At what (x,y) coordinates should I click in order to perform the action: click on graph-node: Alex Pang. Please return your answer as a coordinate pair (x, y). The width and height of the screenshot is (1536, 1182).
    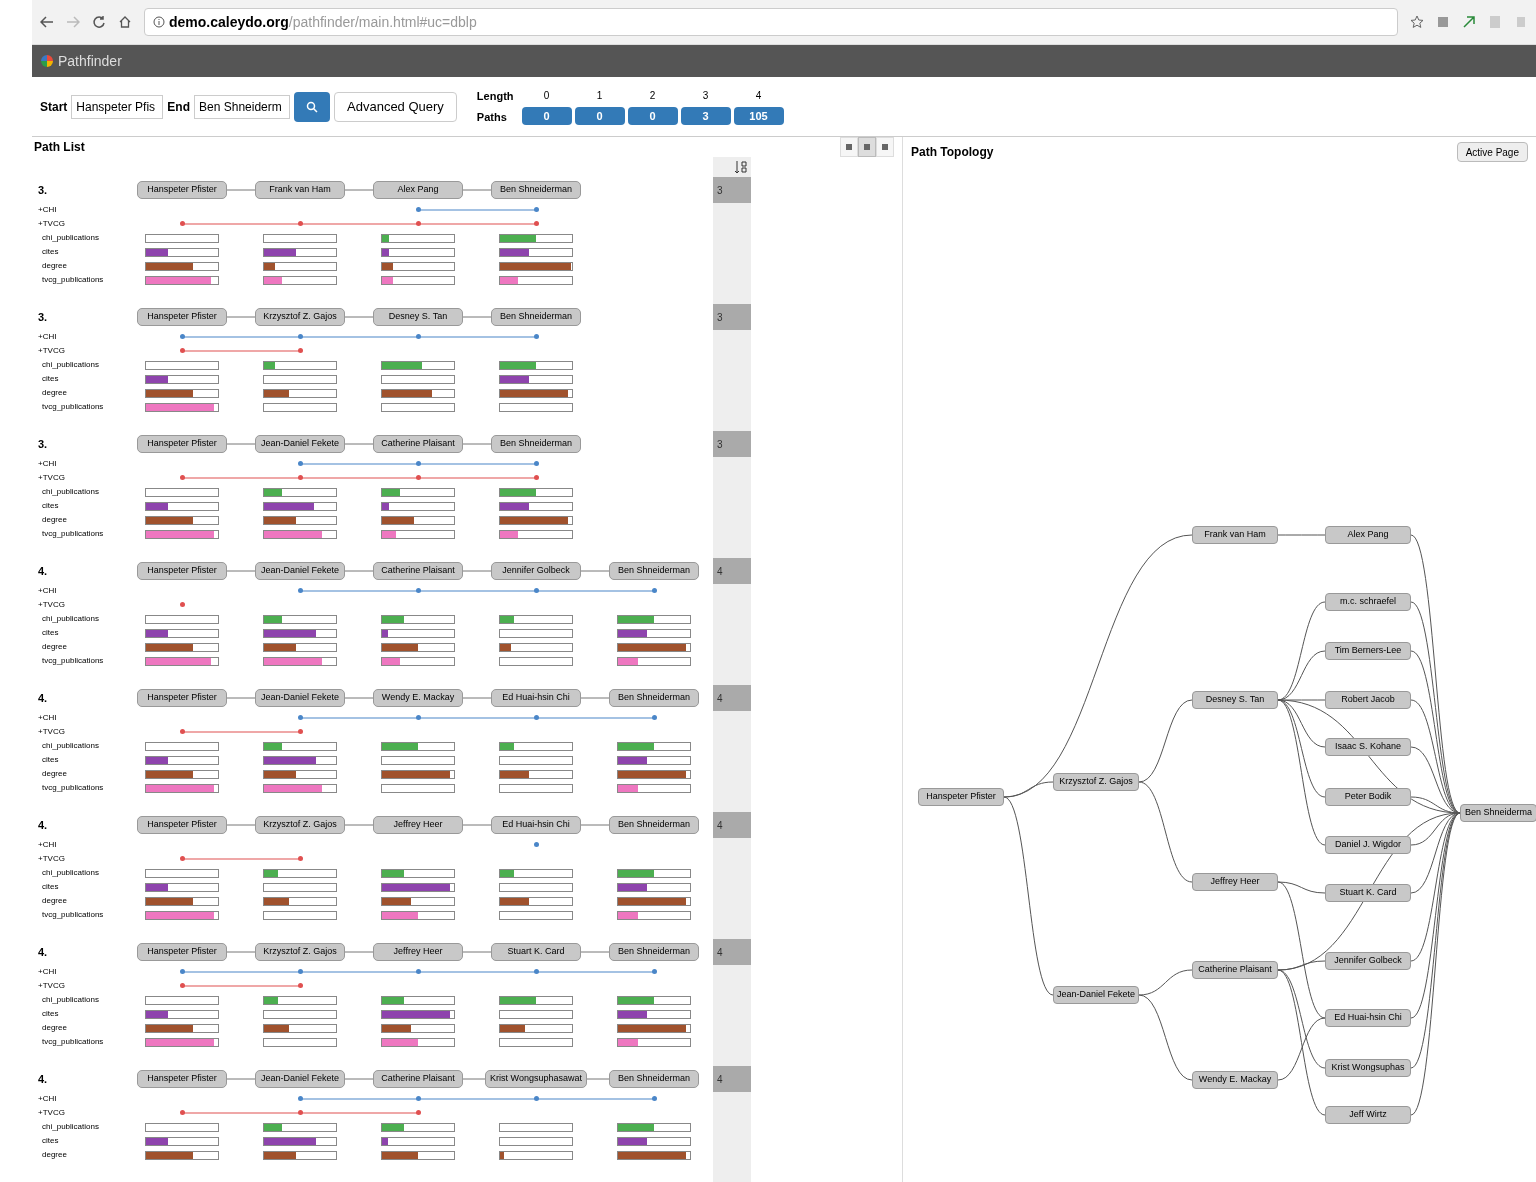
    Looking at the image, I should click on (1368, 535).